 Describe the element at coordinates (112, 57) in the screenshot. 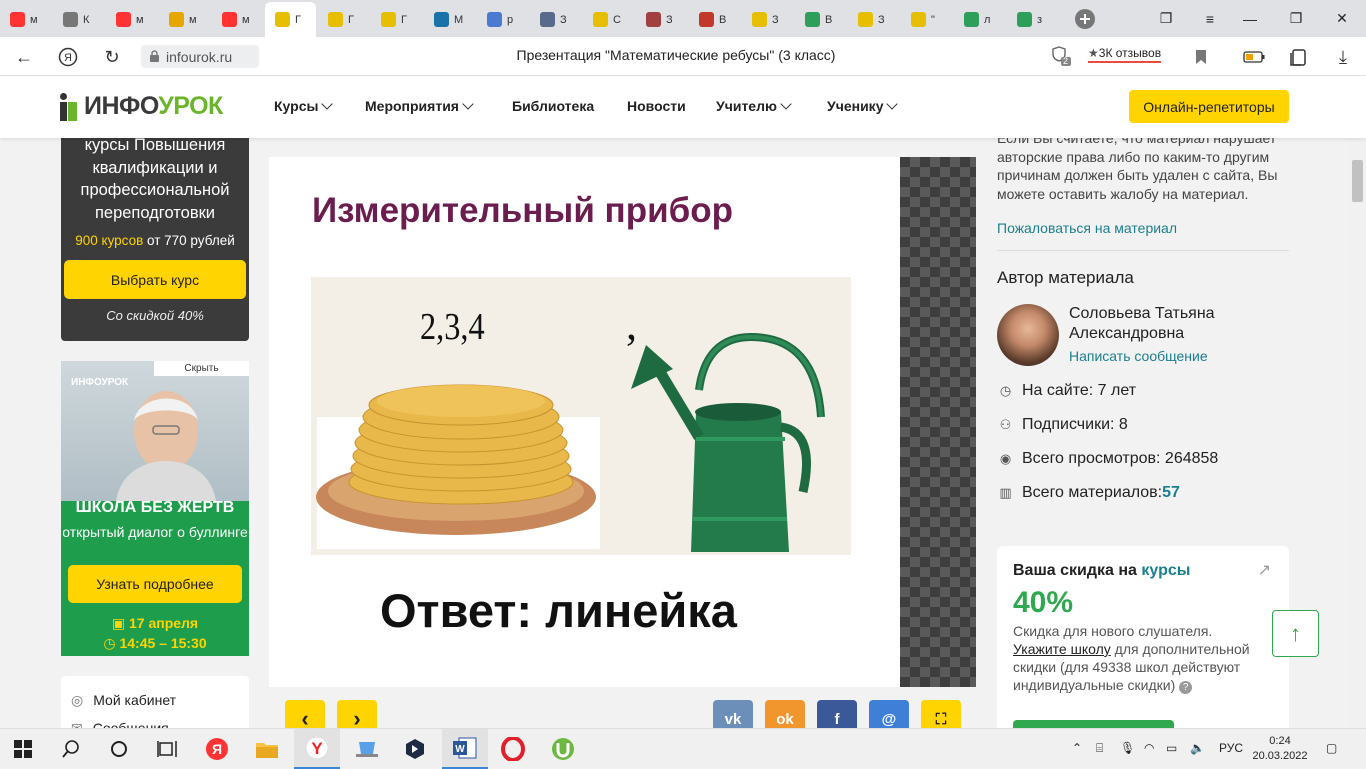

I see `reload-button: ↻` at that location.